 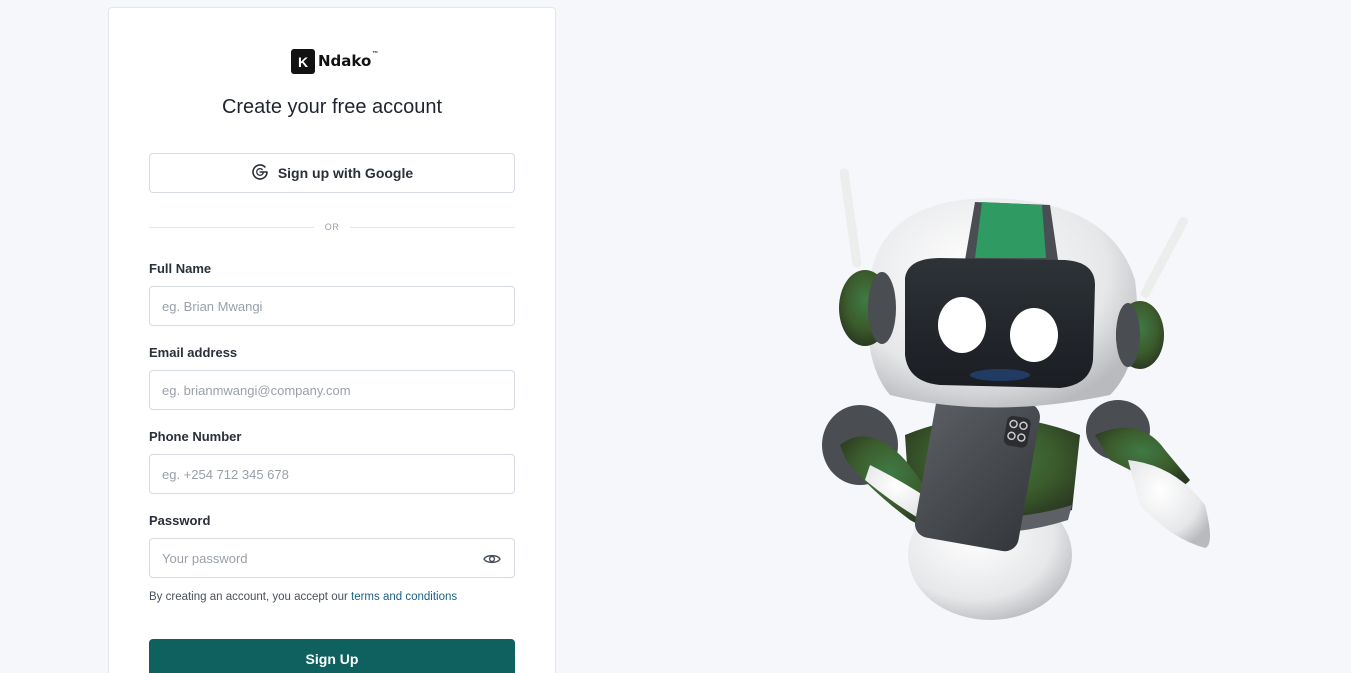 What do you see at coordinates (404, 597) in the screenshot?
I see `terms-link: terms and conditions` at bounding box center [404, 597].